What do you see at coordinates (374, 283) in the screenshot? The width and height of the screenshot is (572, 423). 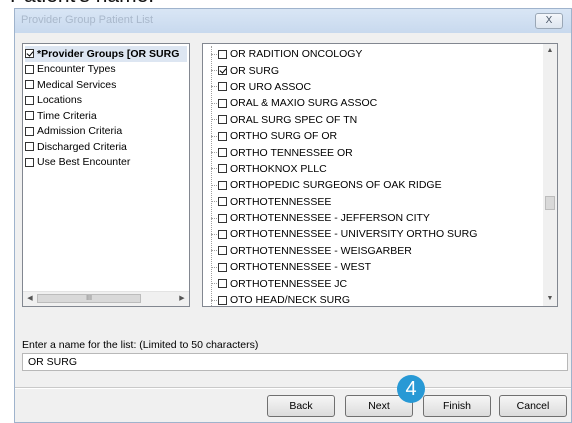 I see `provider-group-item: ORTHOTENNESSEE JC` at bounding box center [374, 283].